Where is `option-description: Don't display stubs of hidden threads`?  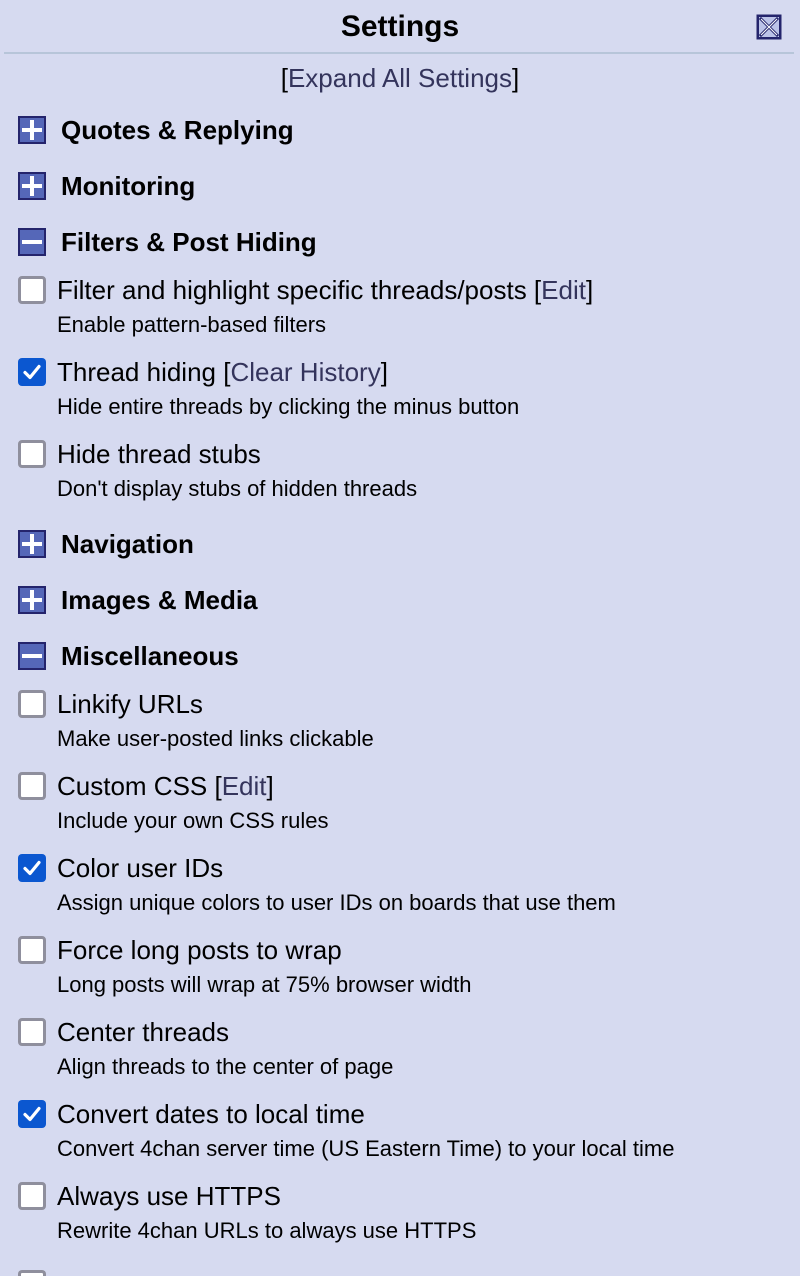
option-description: Don't display stubs of hidden threads is located at coordinates (237, 488).